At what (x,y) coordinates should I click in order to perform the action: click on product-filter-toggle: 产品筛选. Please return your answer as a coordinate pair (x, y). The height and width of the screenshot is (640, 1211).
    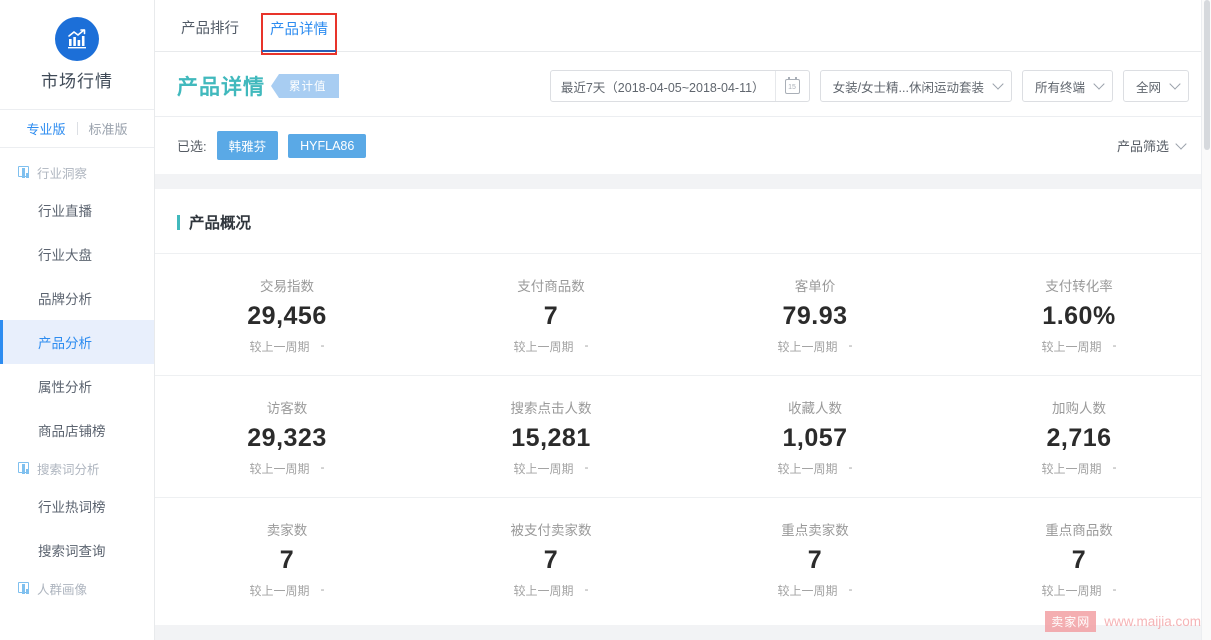
    Looking at the image, I should click on (1153, 145).